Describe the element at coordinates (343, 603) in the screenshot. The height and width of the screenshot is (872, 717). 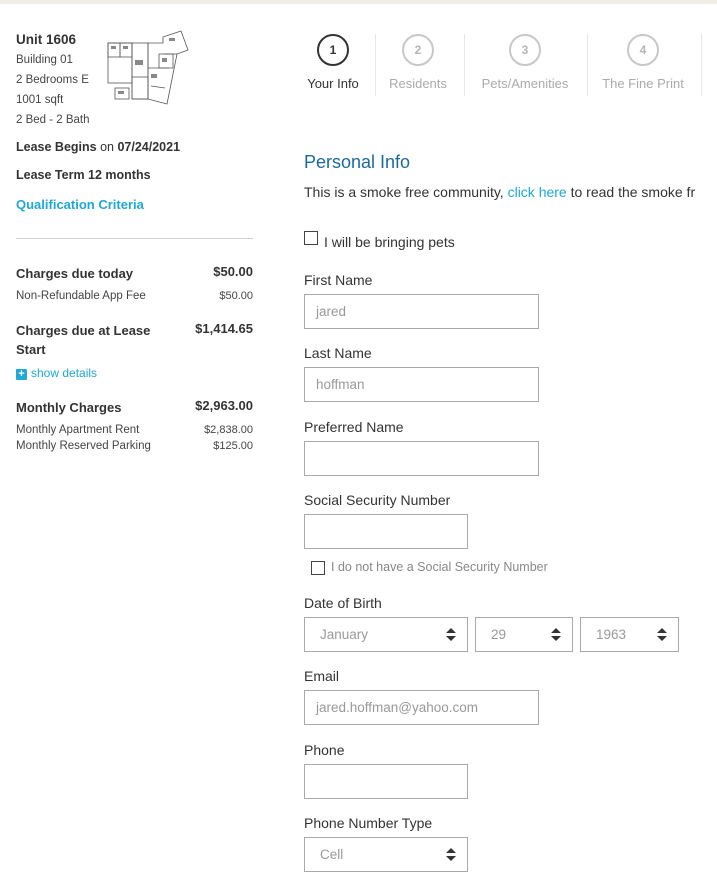
I see `dob-label: Date of Birth` at that location.